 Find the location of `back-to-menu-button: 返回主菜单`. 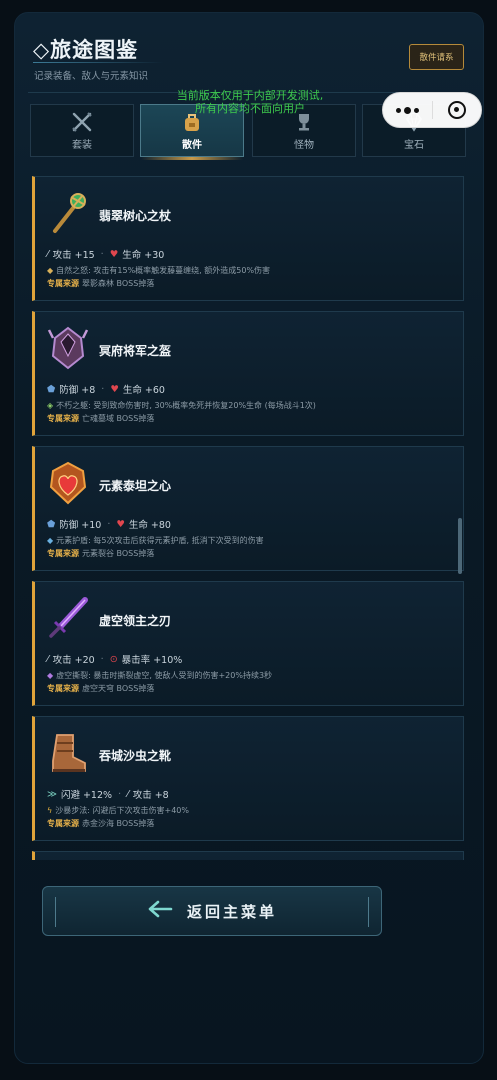

back-to-menu-button: 返回主菜单 is located at coordinates (212, 911).